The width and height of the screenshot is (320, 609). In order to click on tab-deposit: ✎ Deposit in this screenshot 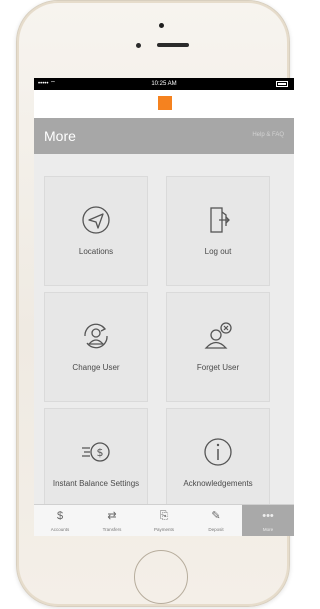, I will do `click(216, 520)`.